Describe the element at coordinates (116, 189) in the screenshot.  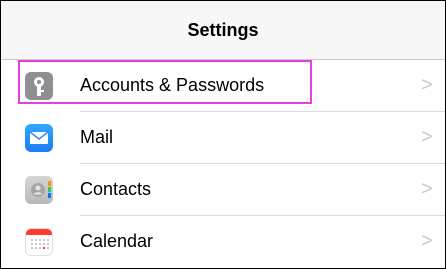
I see `settings-row-label: Contacts` at that location.